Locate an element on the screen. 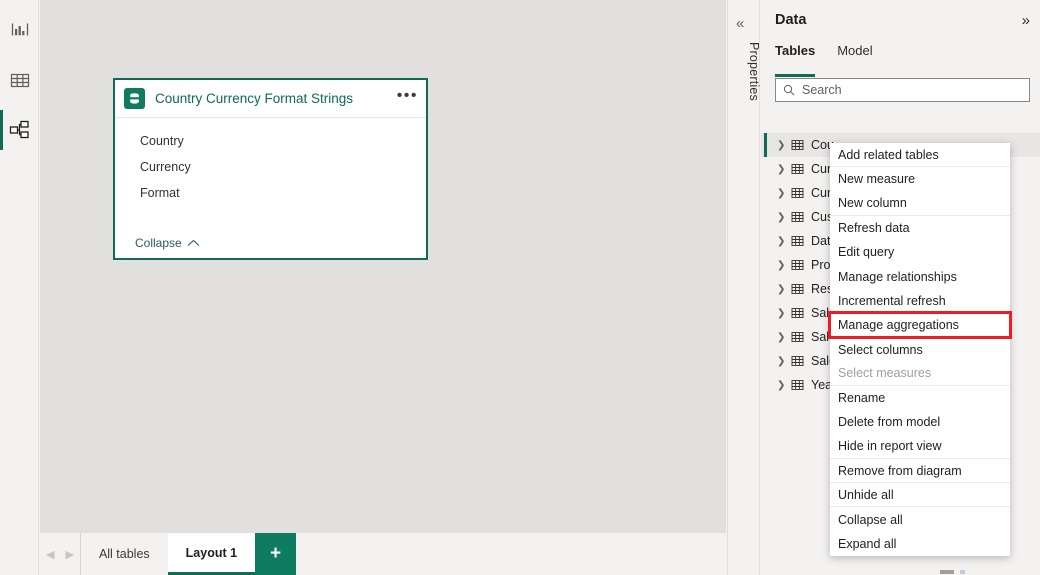 This screenshot has height=575, width=1040. status-bar-fragment is located at coordinates (957, 572).